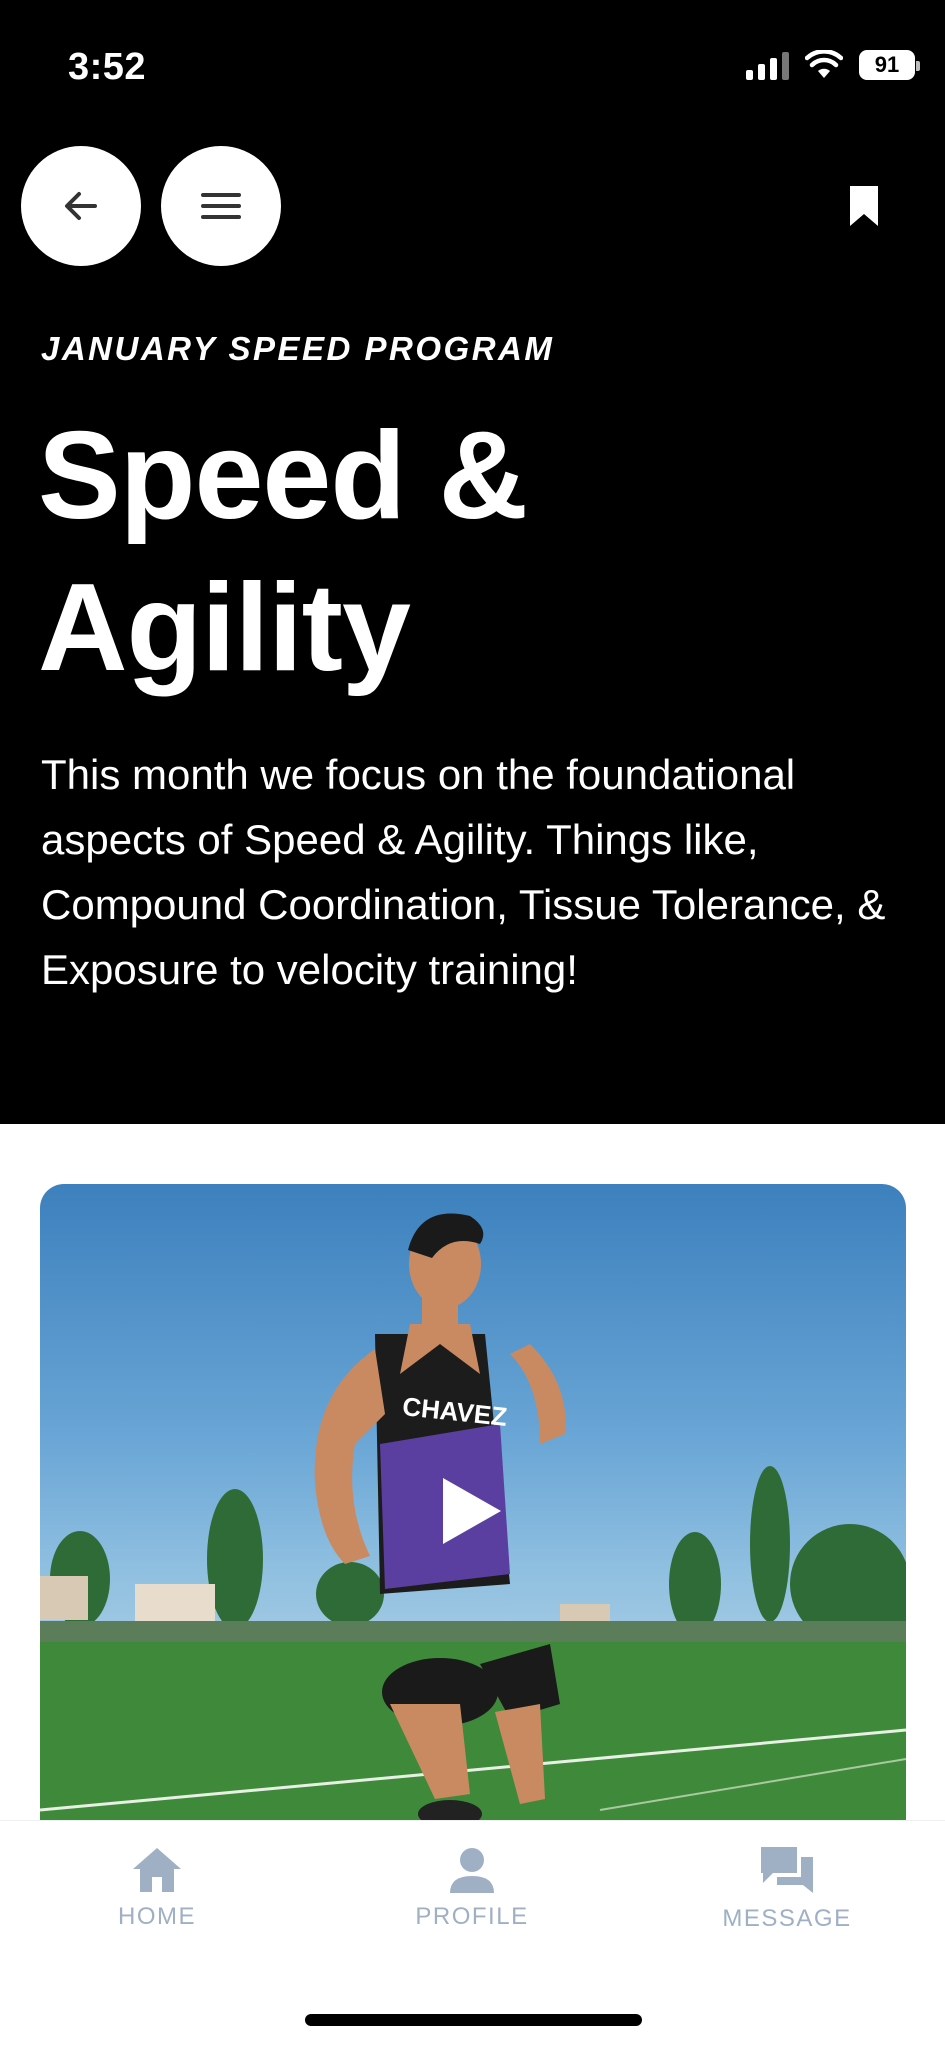  I want to click on home-icon, so click(157, 1870).